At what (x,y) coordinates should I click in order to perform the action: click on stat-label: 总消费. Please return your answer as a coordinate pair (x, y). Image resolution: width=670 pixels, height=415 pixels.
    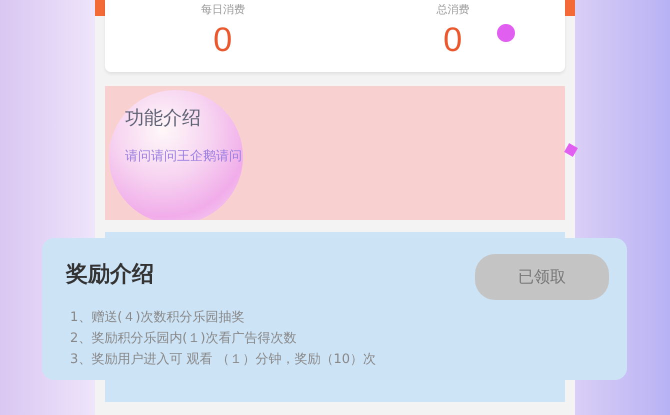
    Looking at the image, I should click on (453, 9).